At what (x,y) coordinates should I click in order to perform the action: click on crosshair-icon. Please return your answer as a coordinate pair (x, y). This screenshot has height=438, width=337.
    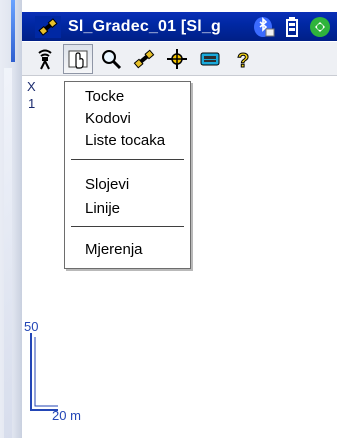
    Looking at the image, I should click on (177, 59).